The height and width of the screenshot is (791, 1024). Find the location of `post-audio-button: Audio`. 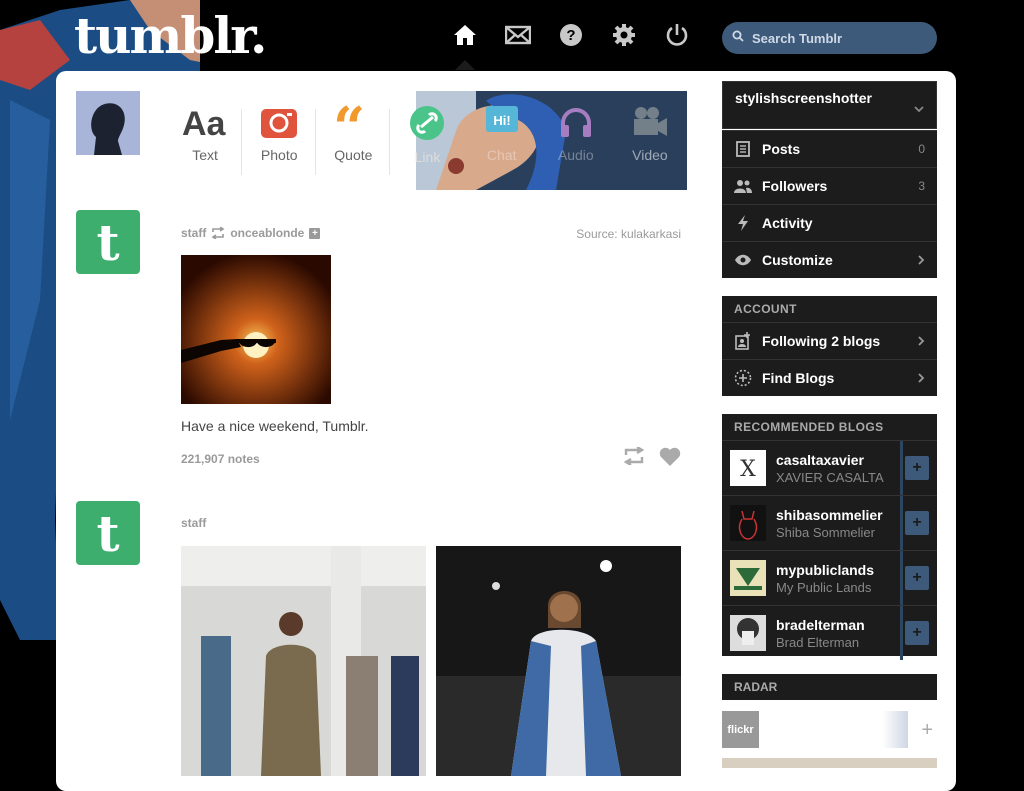

post-audio-button: Audio is located at coordinates (576, 140).